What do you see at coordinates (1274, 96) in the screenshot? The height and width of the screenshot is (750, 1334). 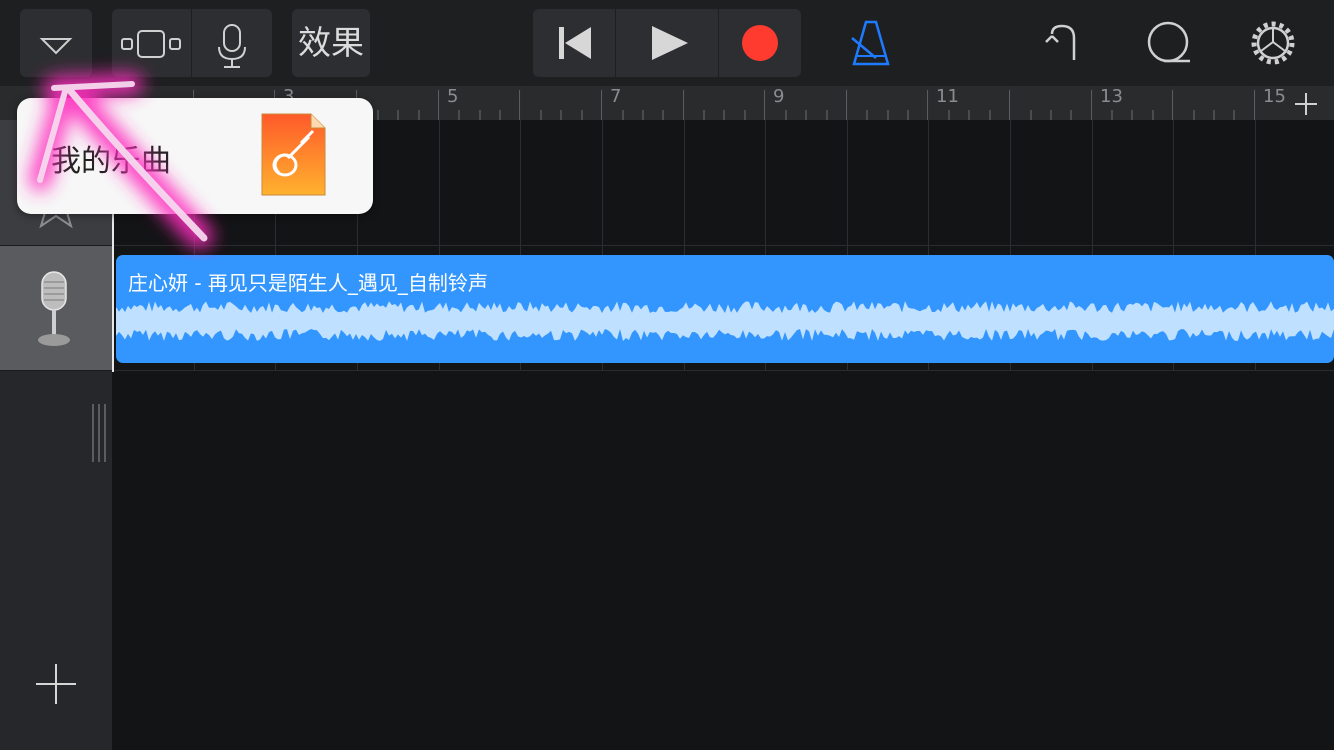 I see `ruler-bar-number: 15` at bounding box center [1274, 96].